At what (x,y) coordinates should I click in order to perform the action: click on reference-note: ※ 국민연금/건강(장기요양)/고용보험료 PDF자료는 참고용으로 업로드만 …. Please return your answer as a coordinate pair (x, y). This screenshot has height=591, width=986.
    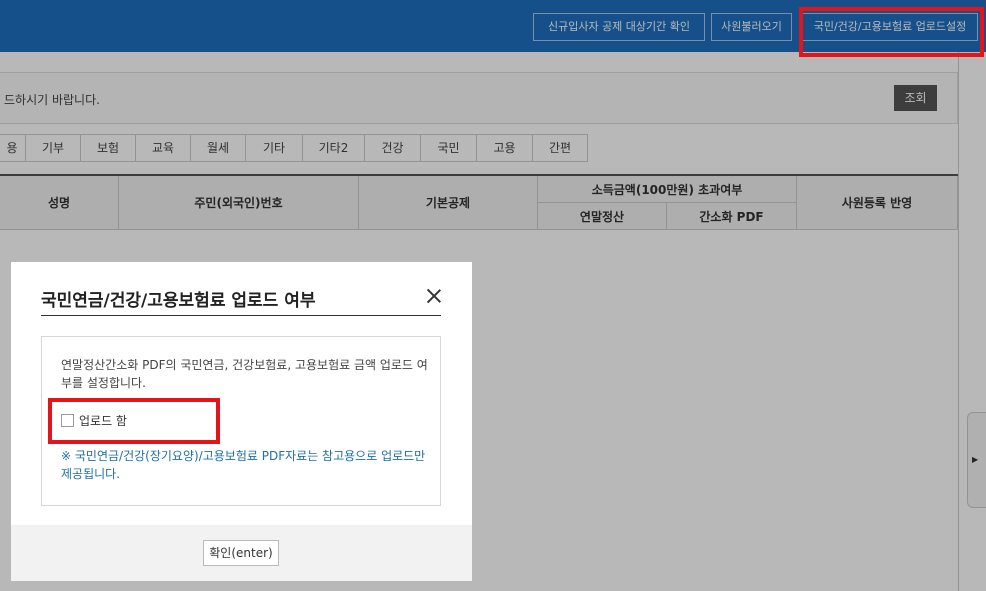
    Looking at the image, I should click on (243, 465).